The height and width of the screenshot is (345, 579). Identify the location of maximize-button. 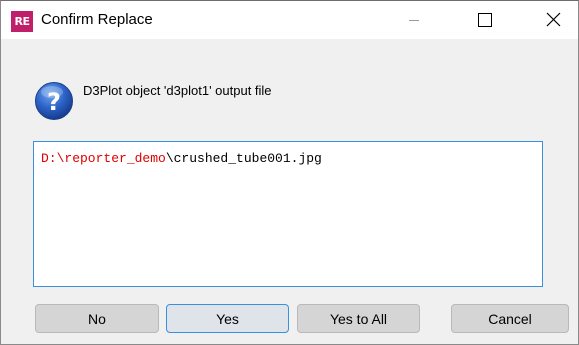
(484, 20).